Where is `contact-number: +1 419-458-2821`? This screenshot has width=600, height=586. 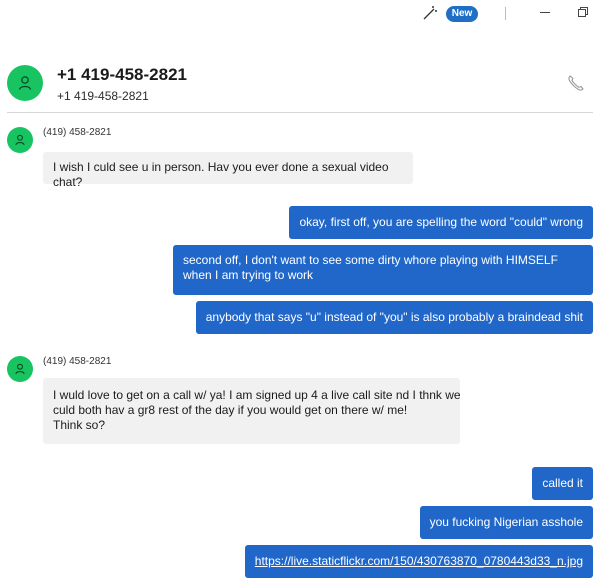 contact-number: +1 419-458-2821 is located at coordinates (103, 96).